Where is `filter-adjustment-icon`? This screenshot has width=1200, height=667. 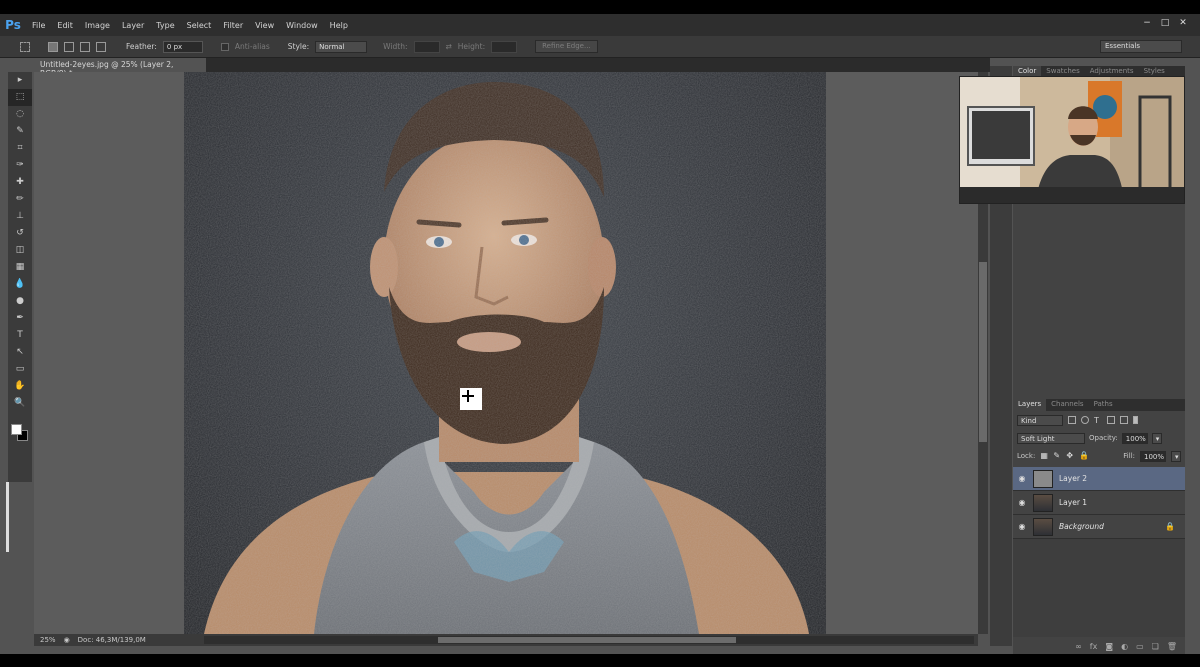
filter-adjustment-icon is located at coordinates (1085, 420).